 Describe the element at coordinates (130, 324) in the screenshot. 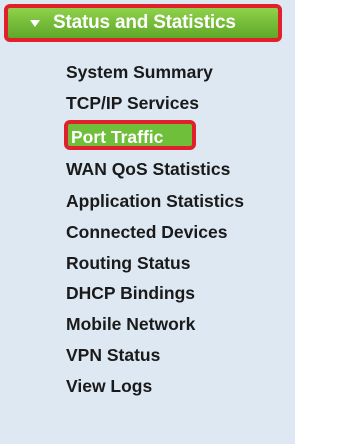

I see `menu-item-mobile-network: Mobile Network` at that location.